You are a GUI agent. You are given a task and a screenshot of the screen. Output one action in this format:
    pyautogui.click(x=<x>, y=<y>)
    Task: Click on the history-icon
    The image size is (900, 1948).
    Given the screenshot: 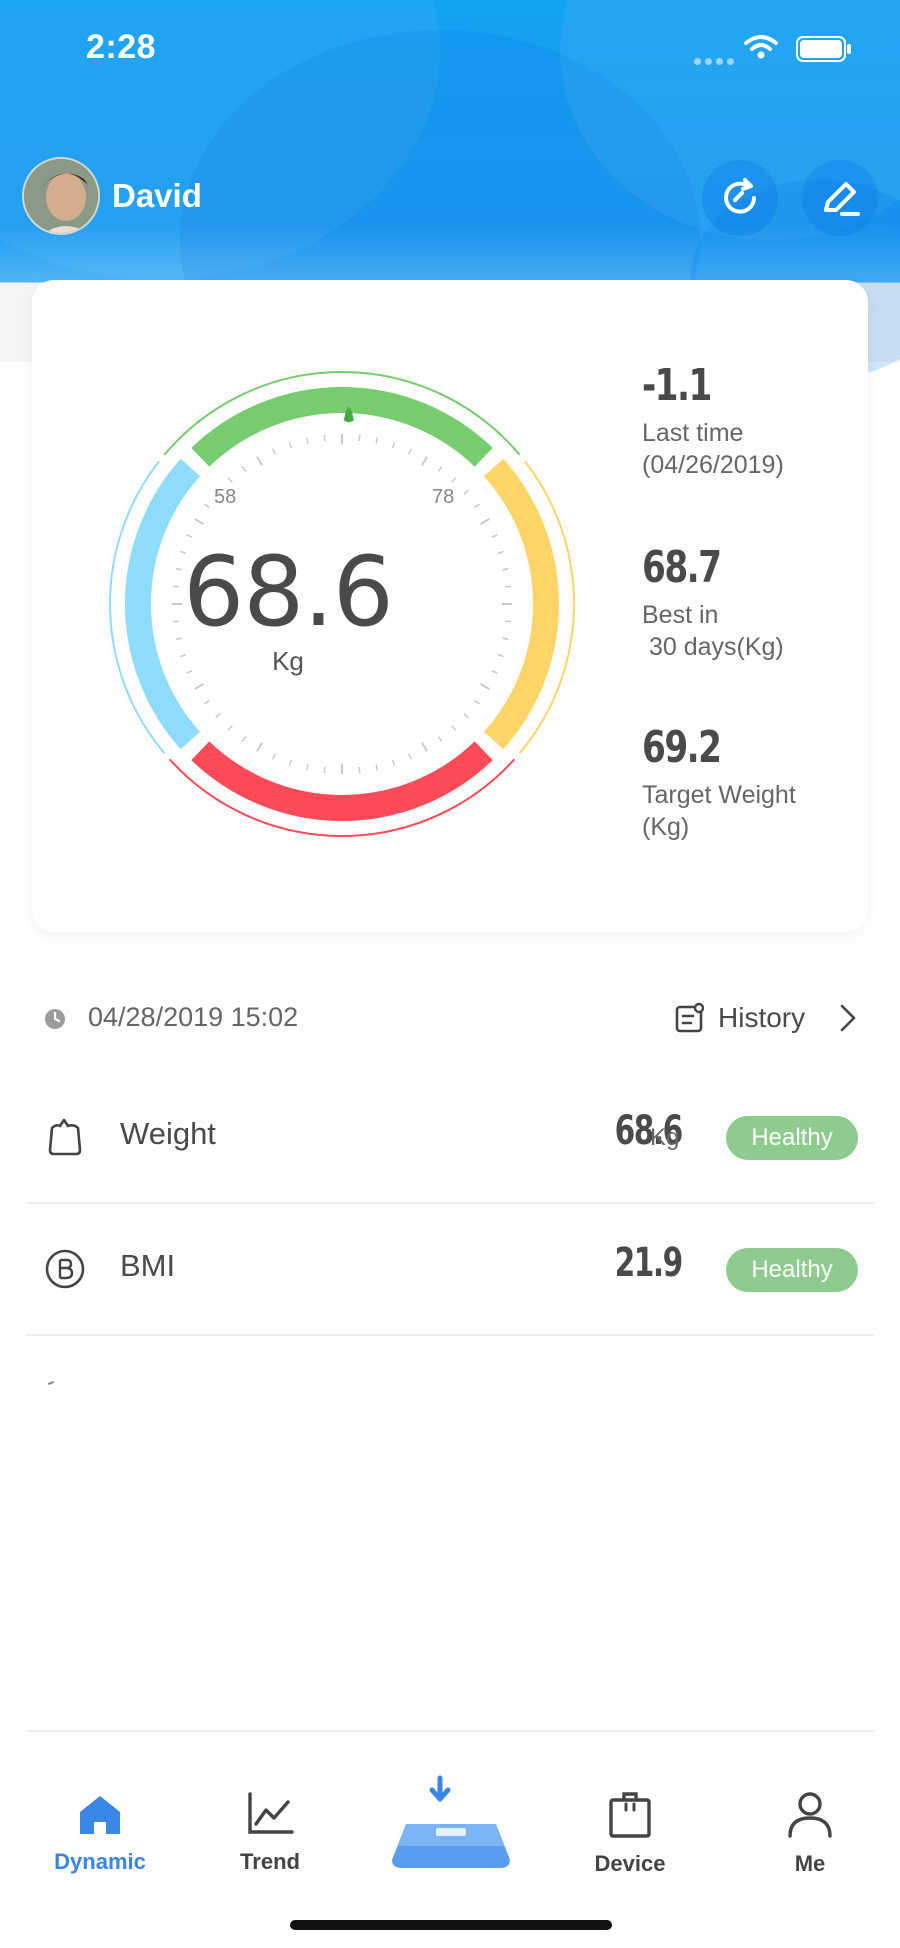 What is the action you would take?
    pyautogui.click(x=690, y=1018)
    